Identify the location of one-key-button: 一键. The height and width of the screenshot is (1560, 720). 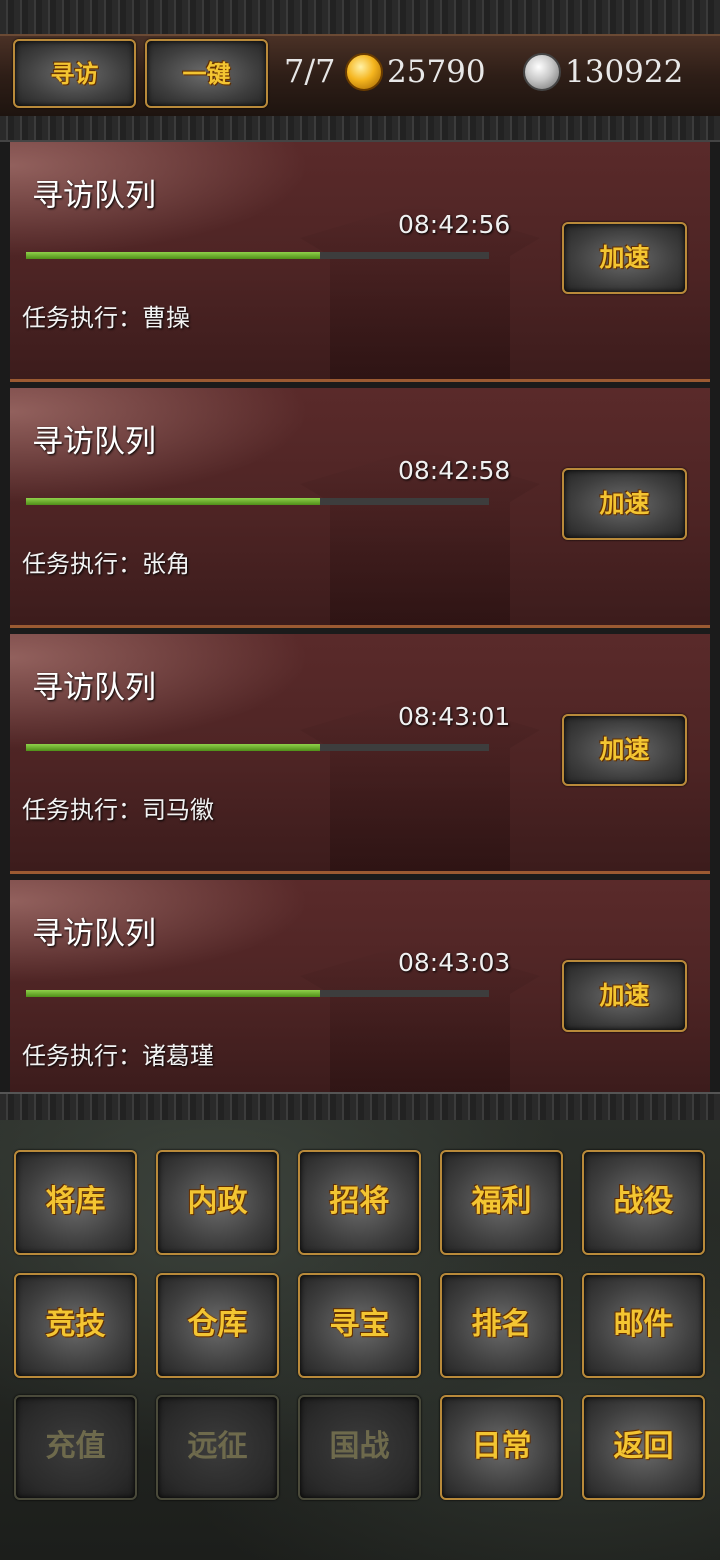
(206, 73).